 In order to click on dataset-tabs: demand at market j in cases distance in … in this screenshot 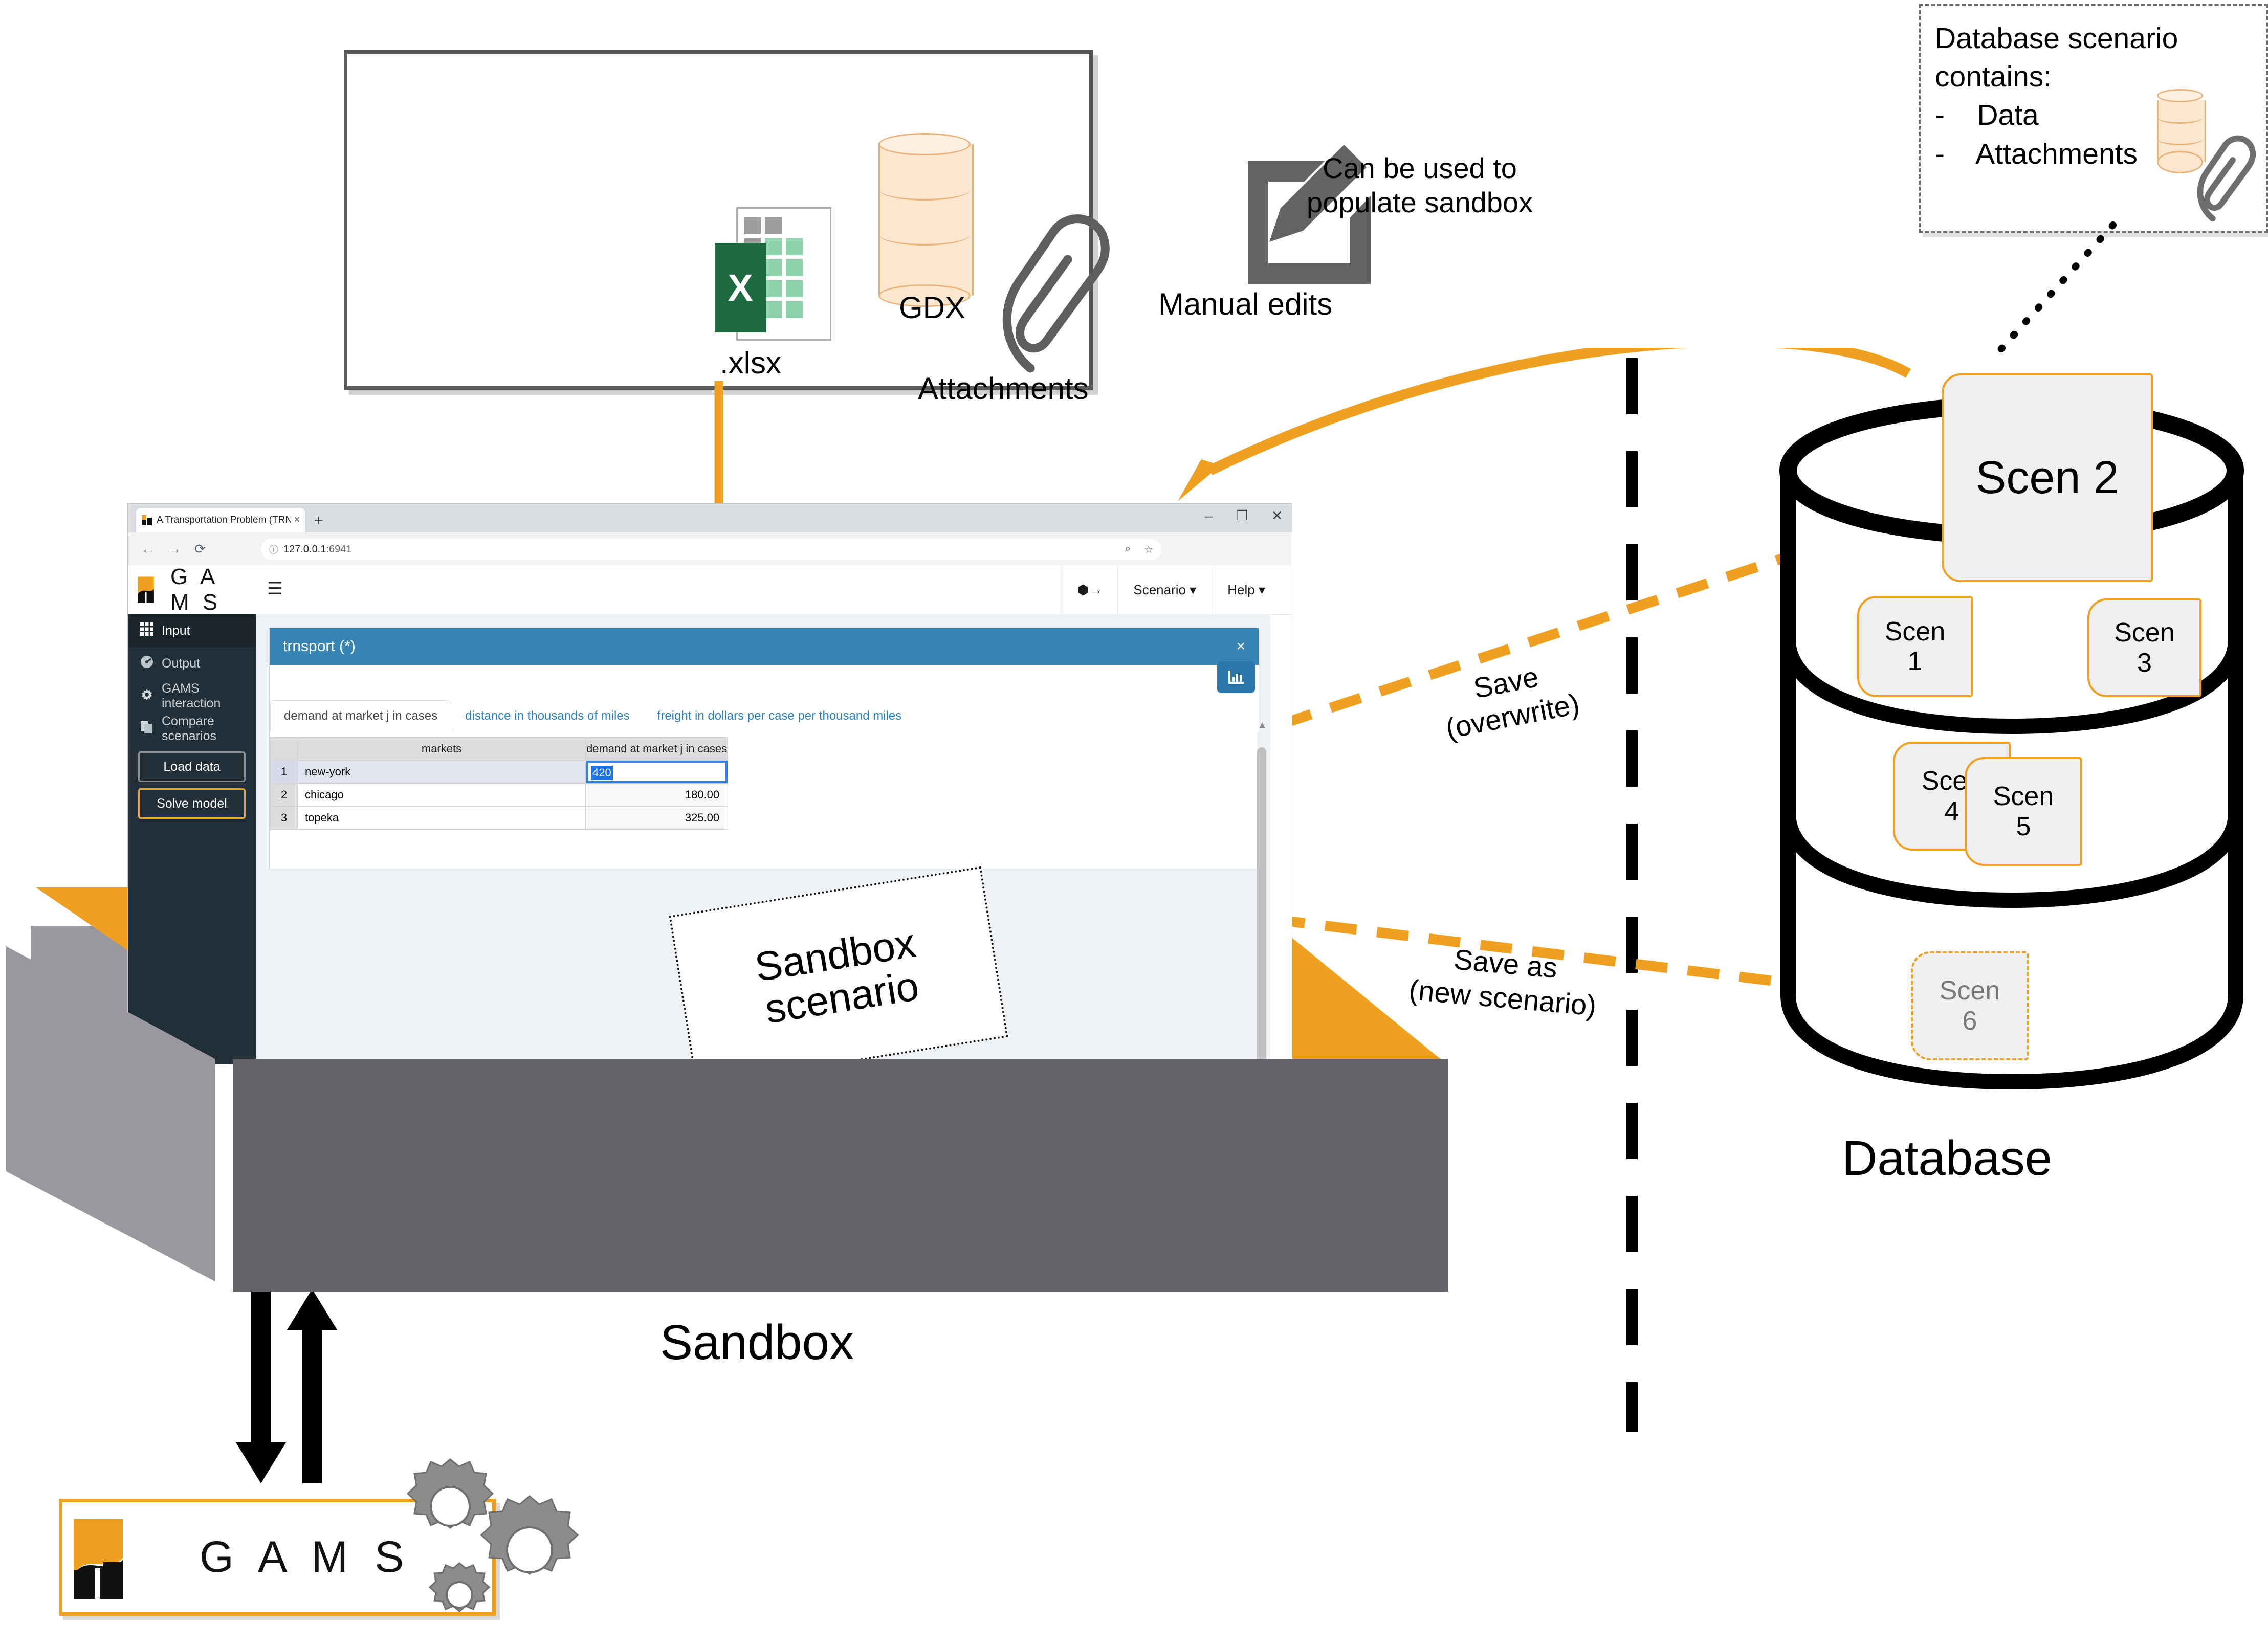, I will do `click(593, 716)`.